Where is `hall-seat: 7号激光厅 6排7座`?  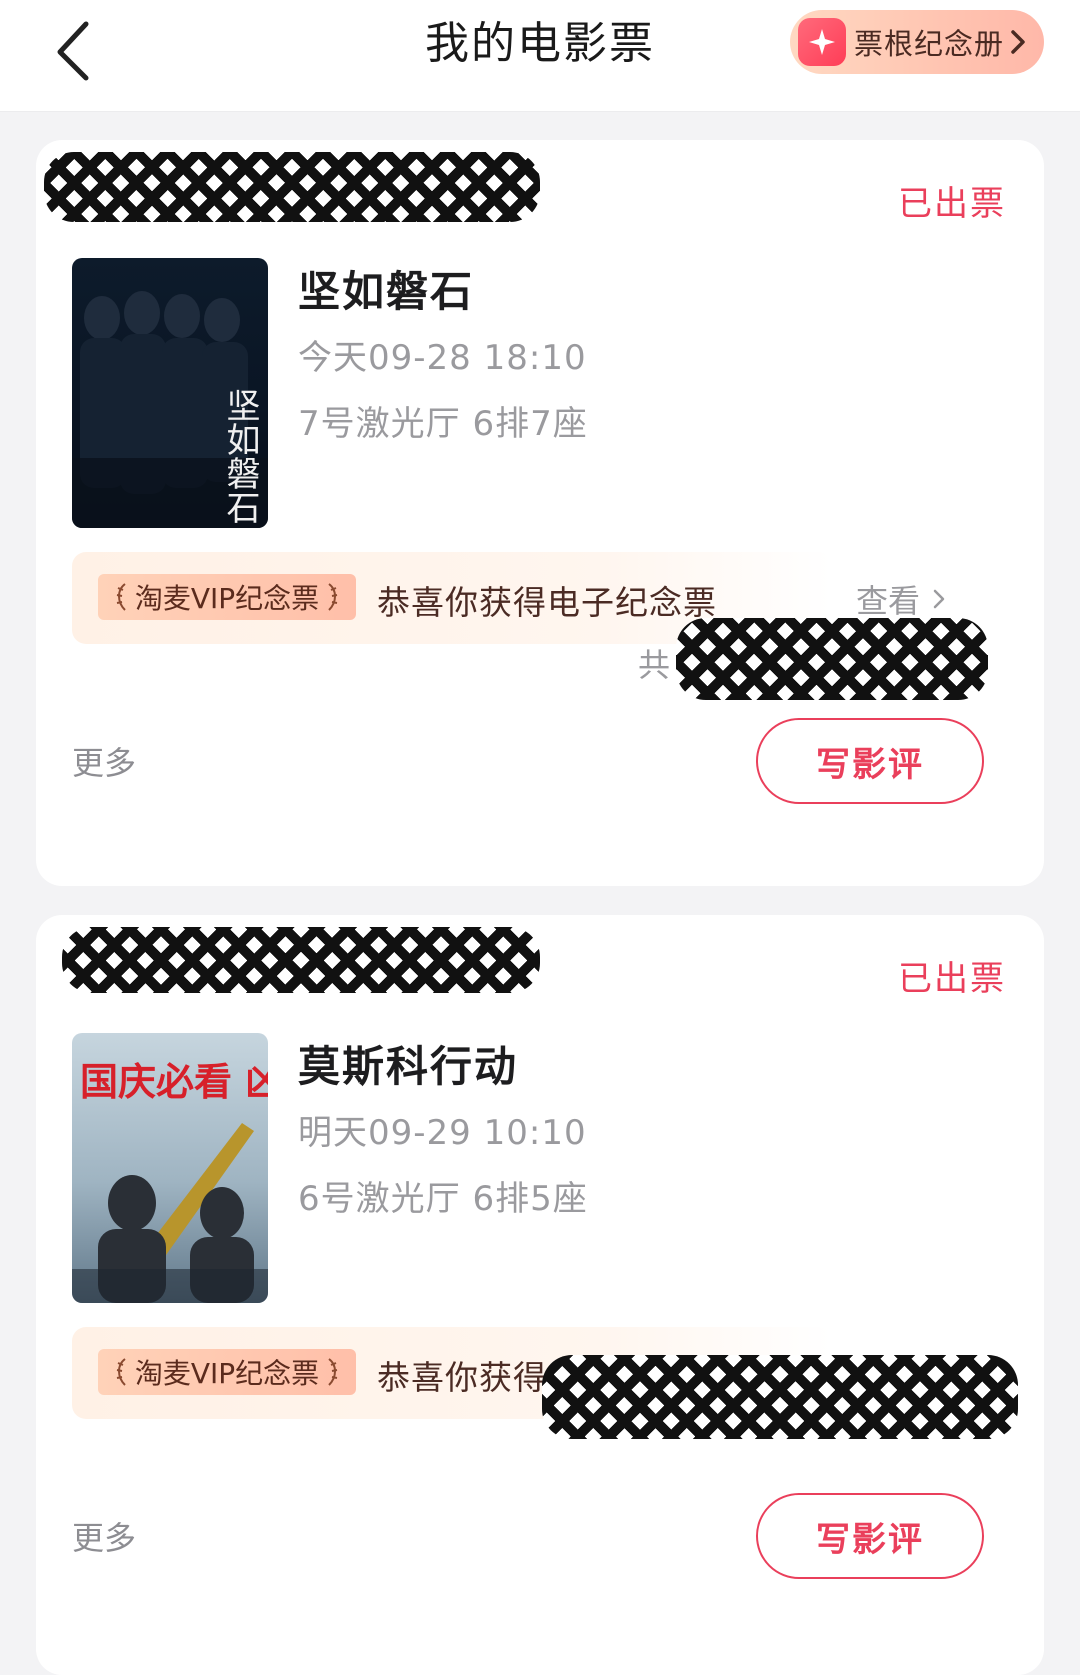 hall-seat: 7号激光厅 6排7座 is located at coordinates (443, 424).